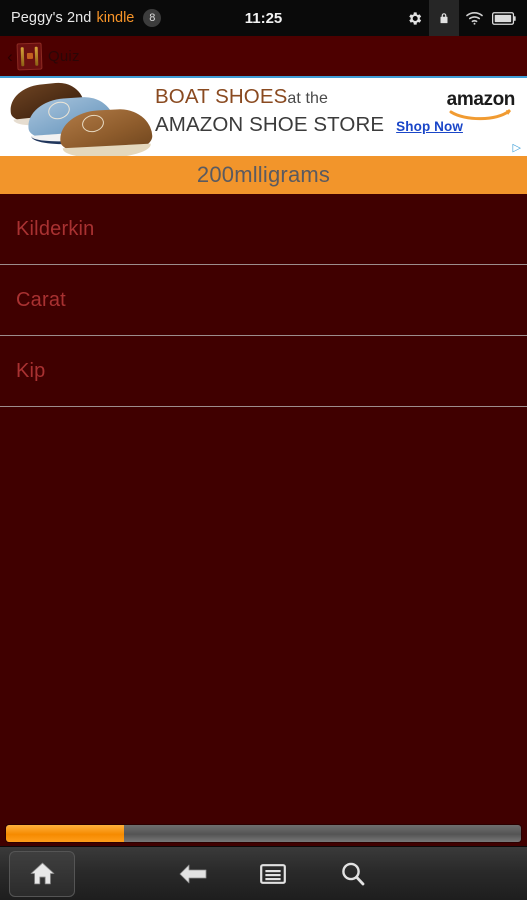  I want to click on battery-icon, so click(504, 18).